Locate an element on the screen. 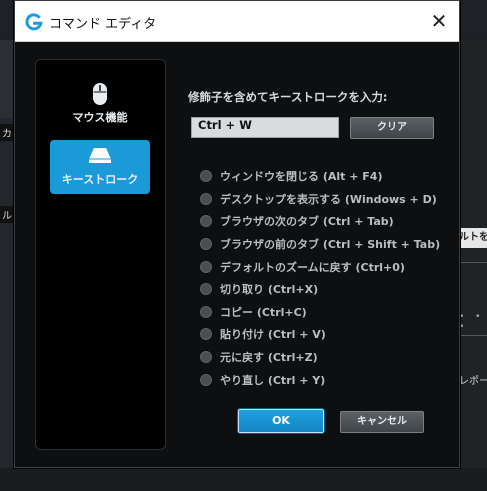  shortcut-option: コピー (Ctrl+C) is located at coordinates (325, 312).